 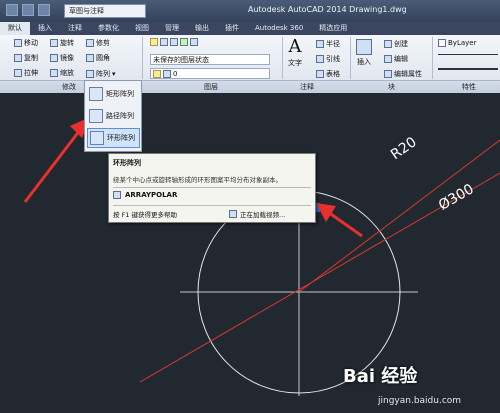 What do you see at coordinates (328, 44) in the screenshot?
I see `radius-button: 半径` at bounding box center [328, 44].